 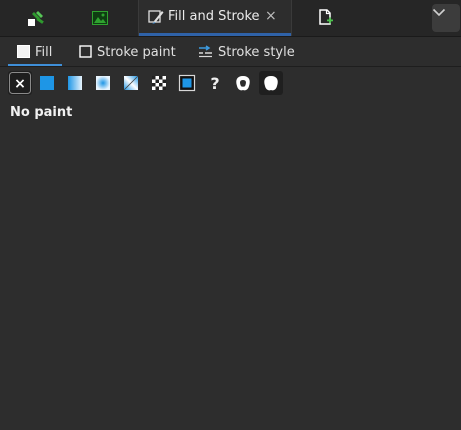 I want to click on image-icon, so click(x=100, y=18).